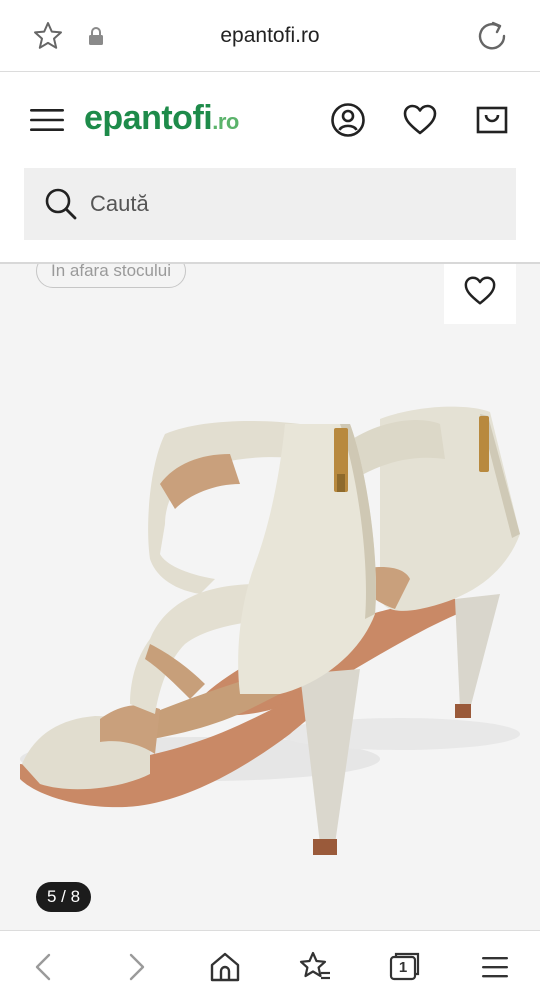  Describe the element at coordinates (420, 120) in the screenshot. I see `wishlist-icon` at that location.